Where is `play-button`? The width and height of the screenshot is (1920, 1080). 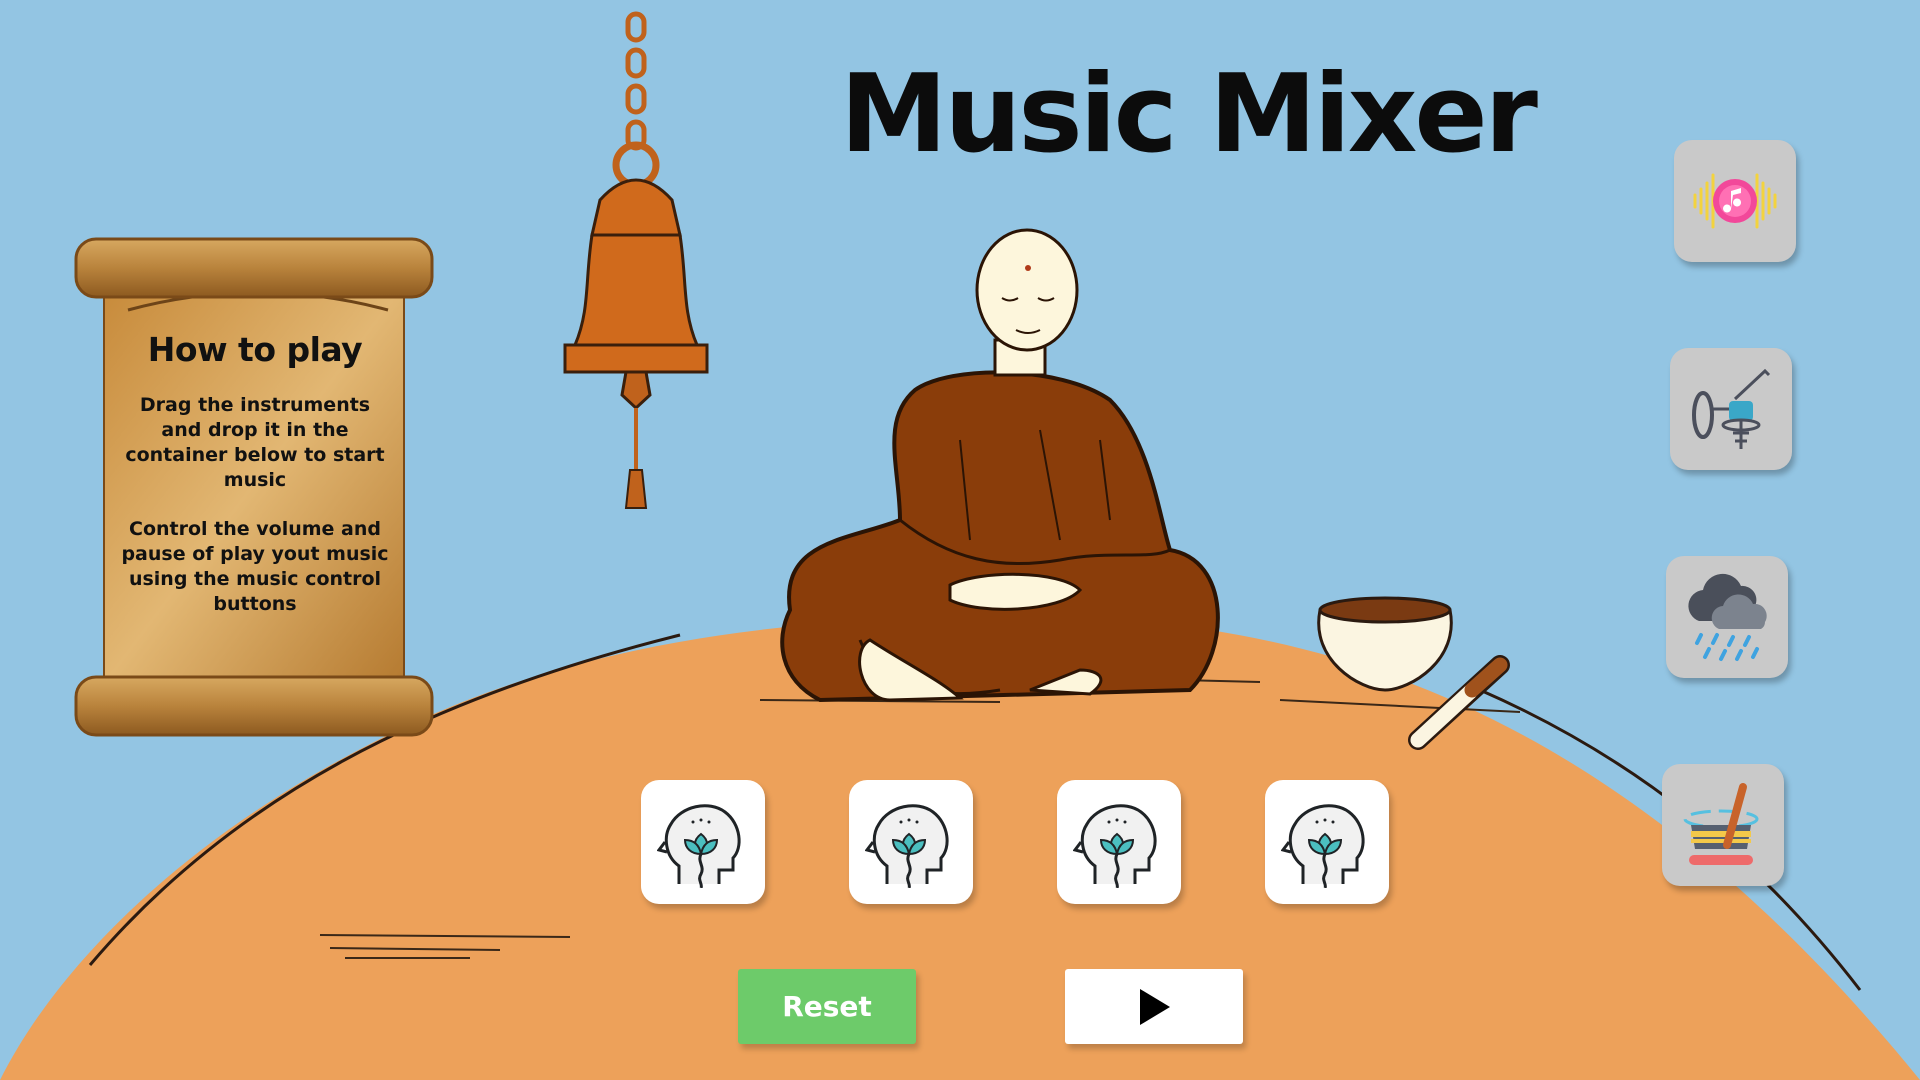 play-button is located at coordinates (1154, 1006).